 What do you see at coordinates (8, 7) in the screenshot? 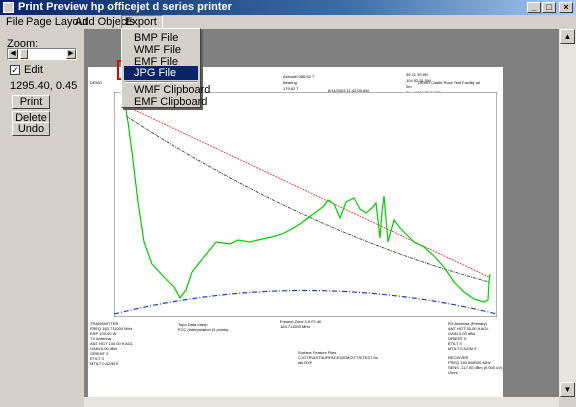
I see `printer-app-icon` at bounding box center [8, 7].